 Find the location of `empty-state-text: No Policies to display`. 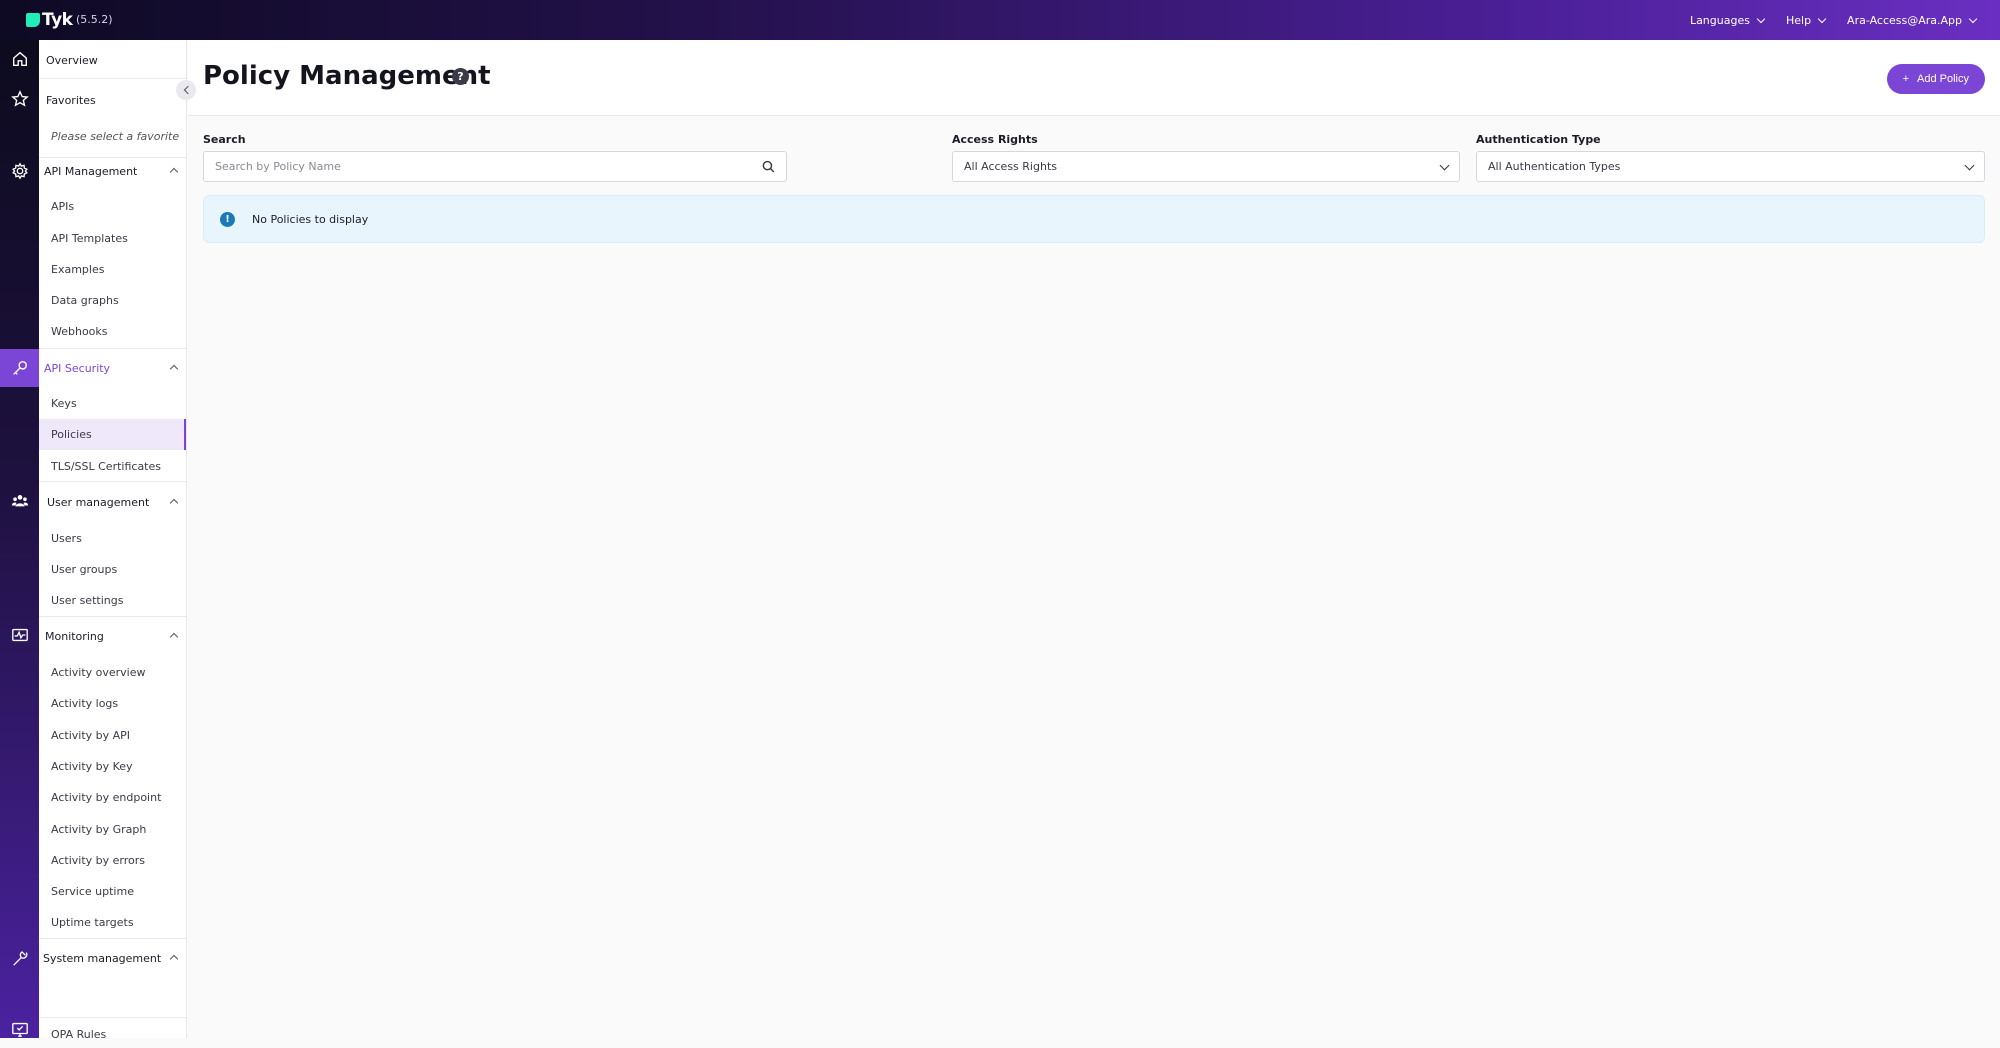

empty-state-text: No Policies to display is located at coordinates (310, 219).